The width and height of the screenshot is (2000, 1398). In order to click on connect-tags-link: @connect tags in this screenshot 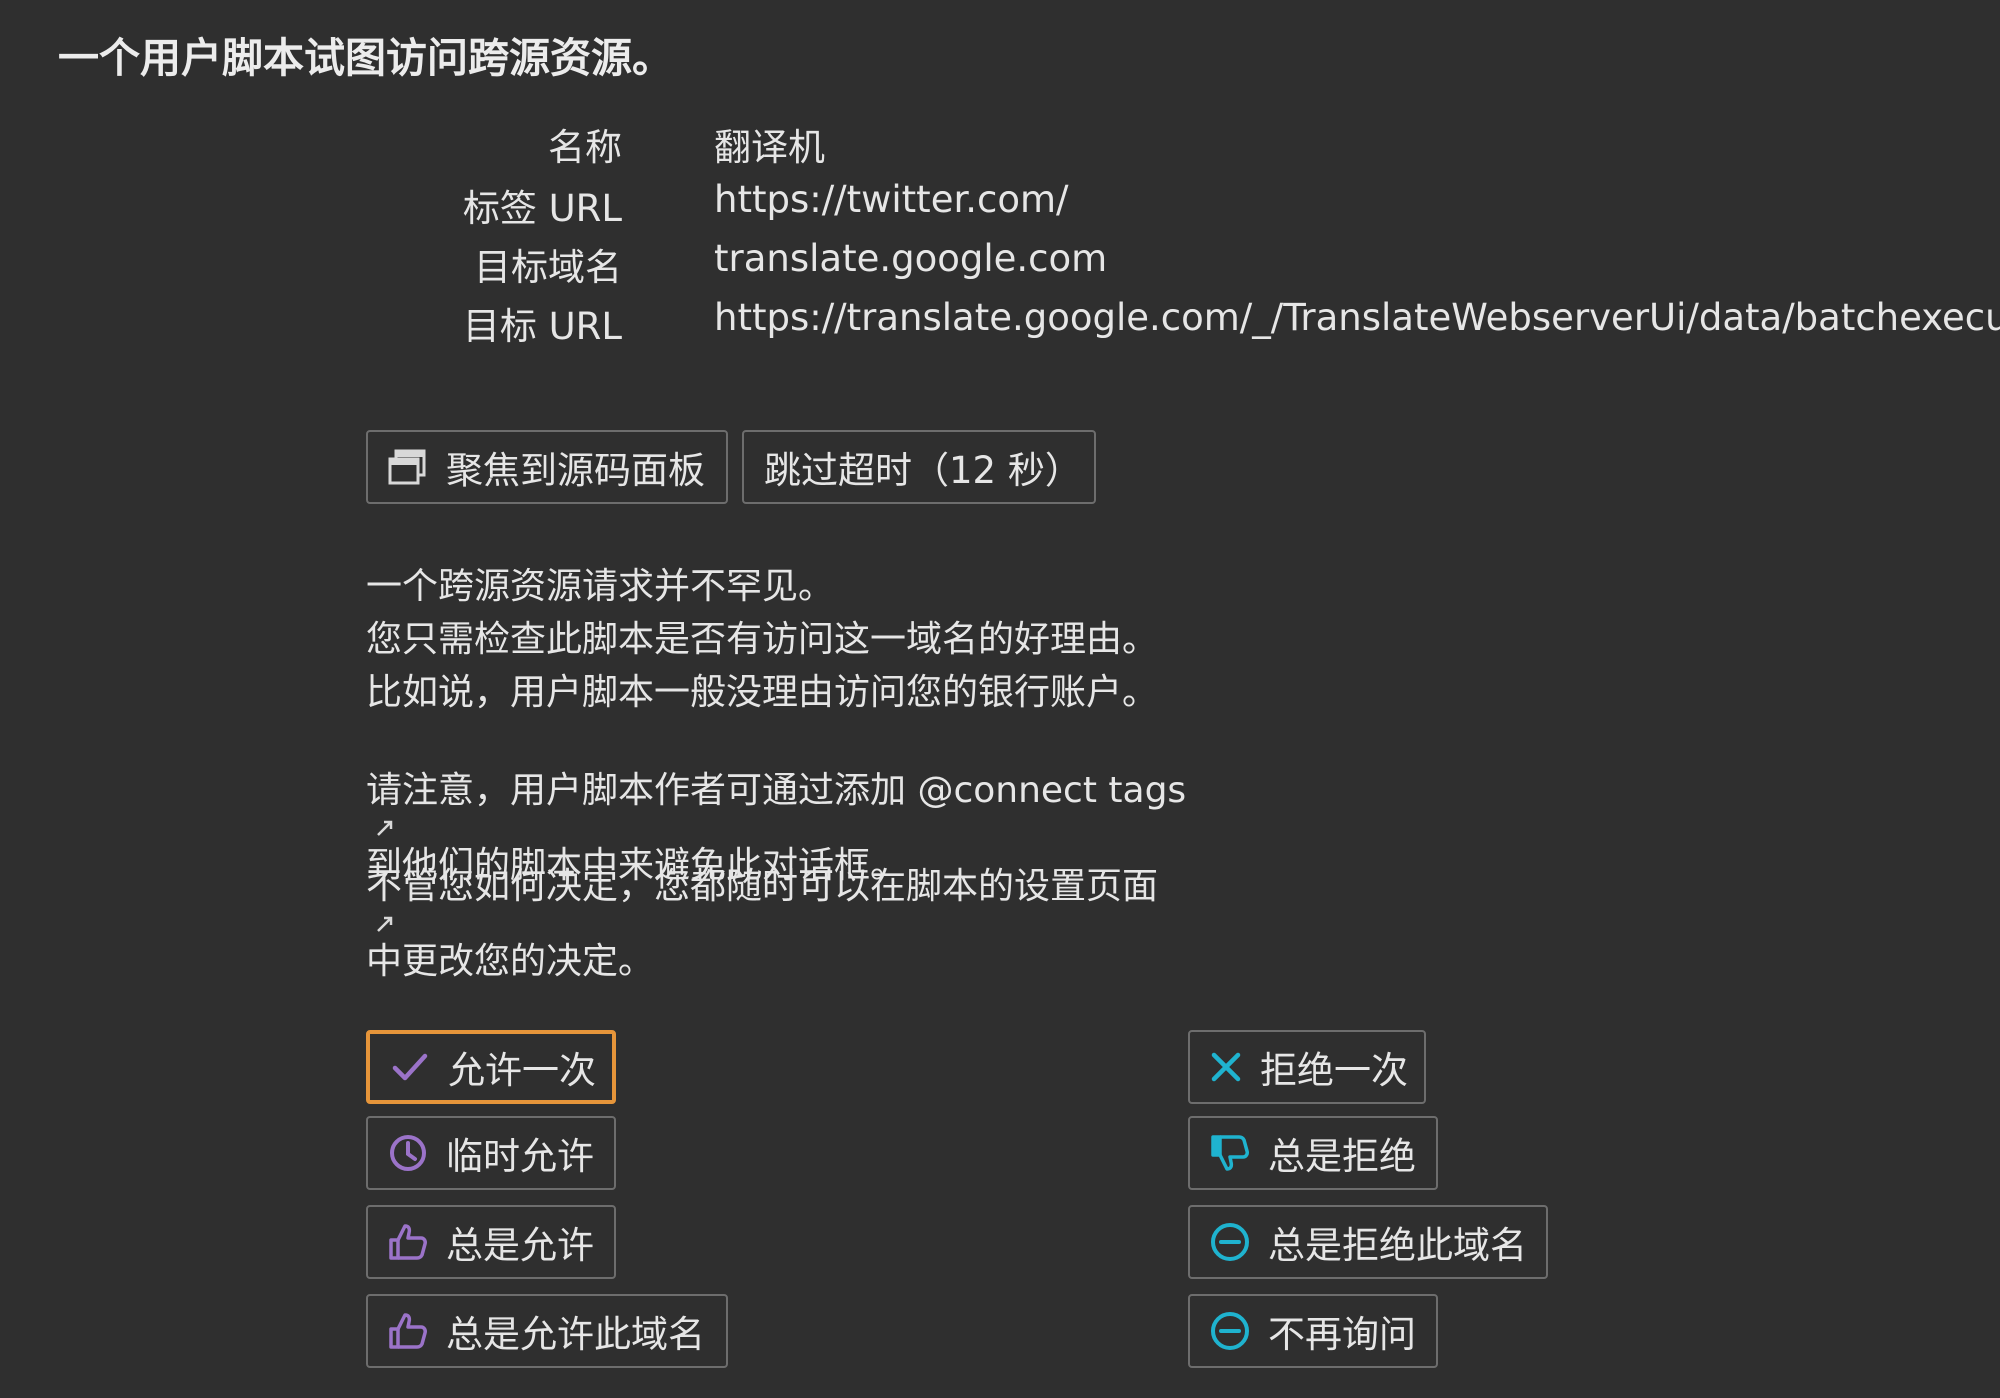, I will do `click(1051, 790)`.